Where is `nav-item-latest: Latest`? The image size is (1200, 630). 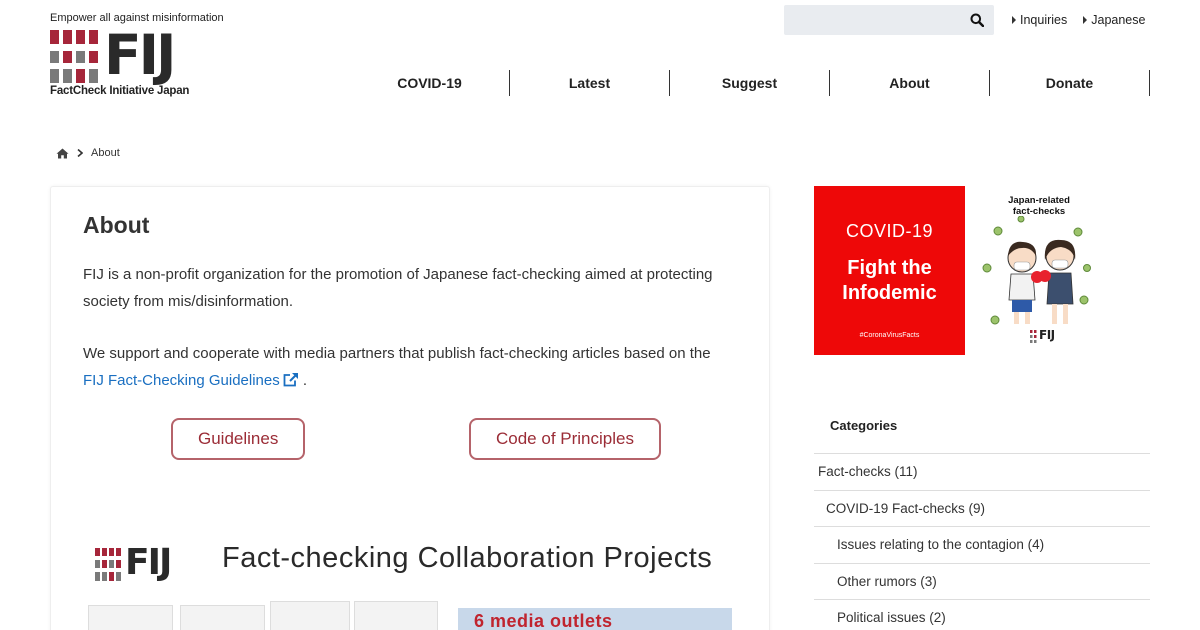 nav-item-latest: Latest is located at coordinates (590, 83).